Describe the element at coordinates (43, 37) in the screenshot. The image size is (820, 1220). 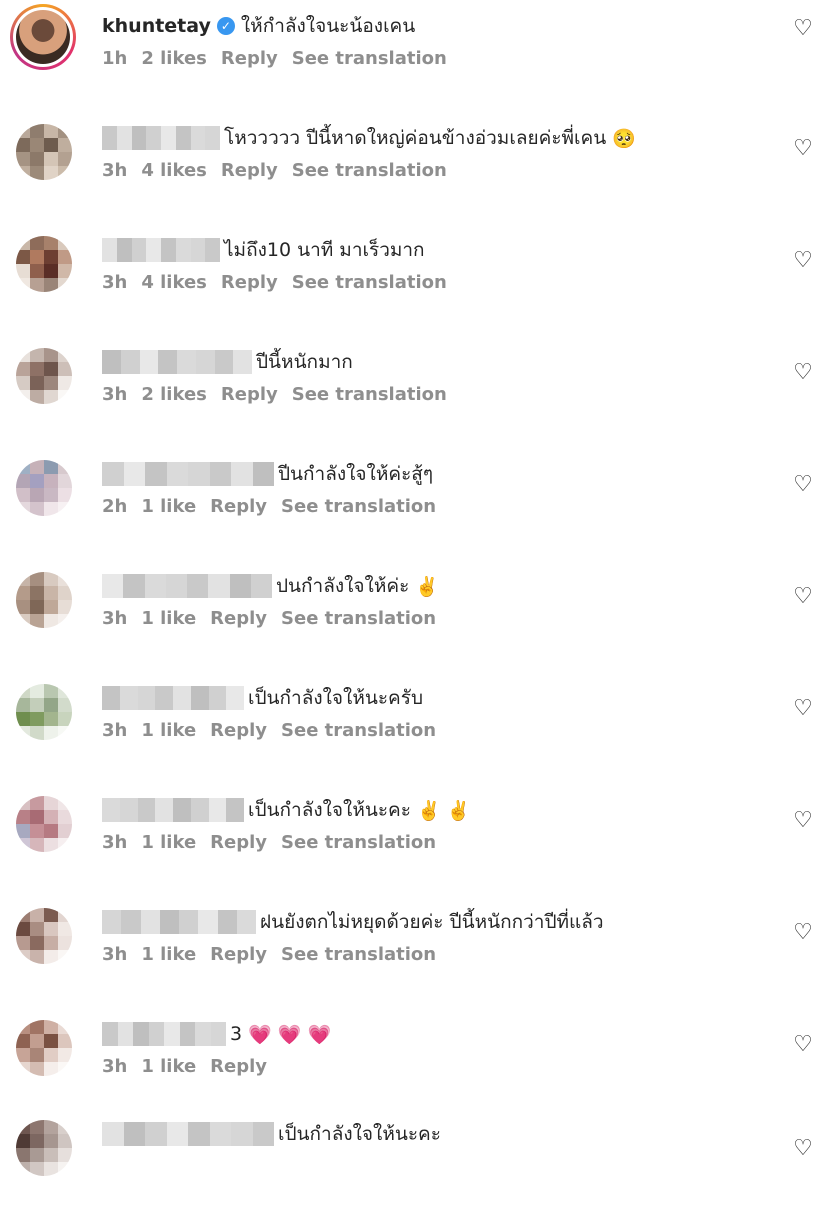
I see `story-avatar` at that location.